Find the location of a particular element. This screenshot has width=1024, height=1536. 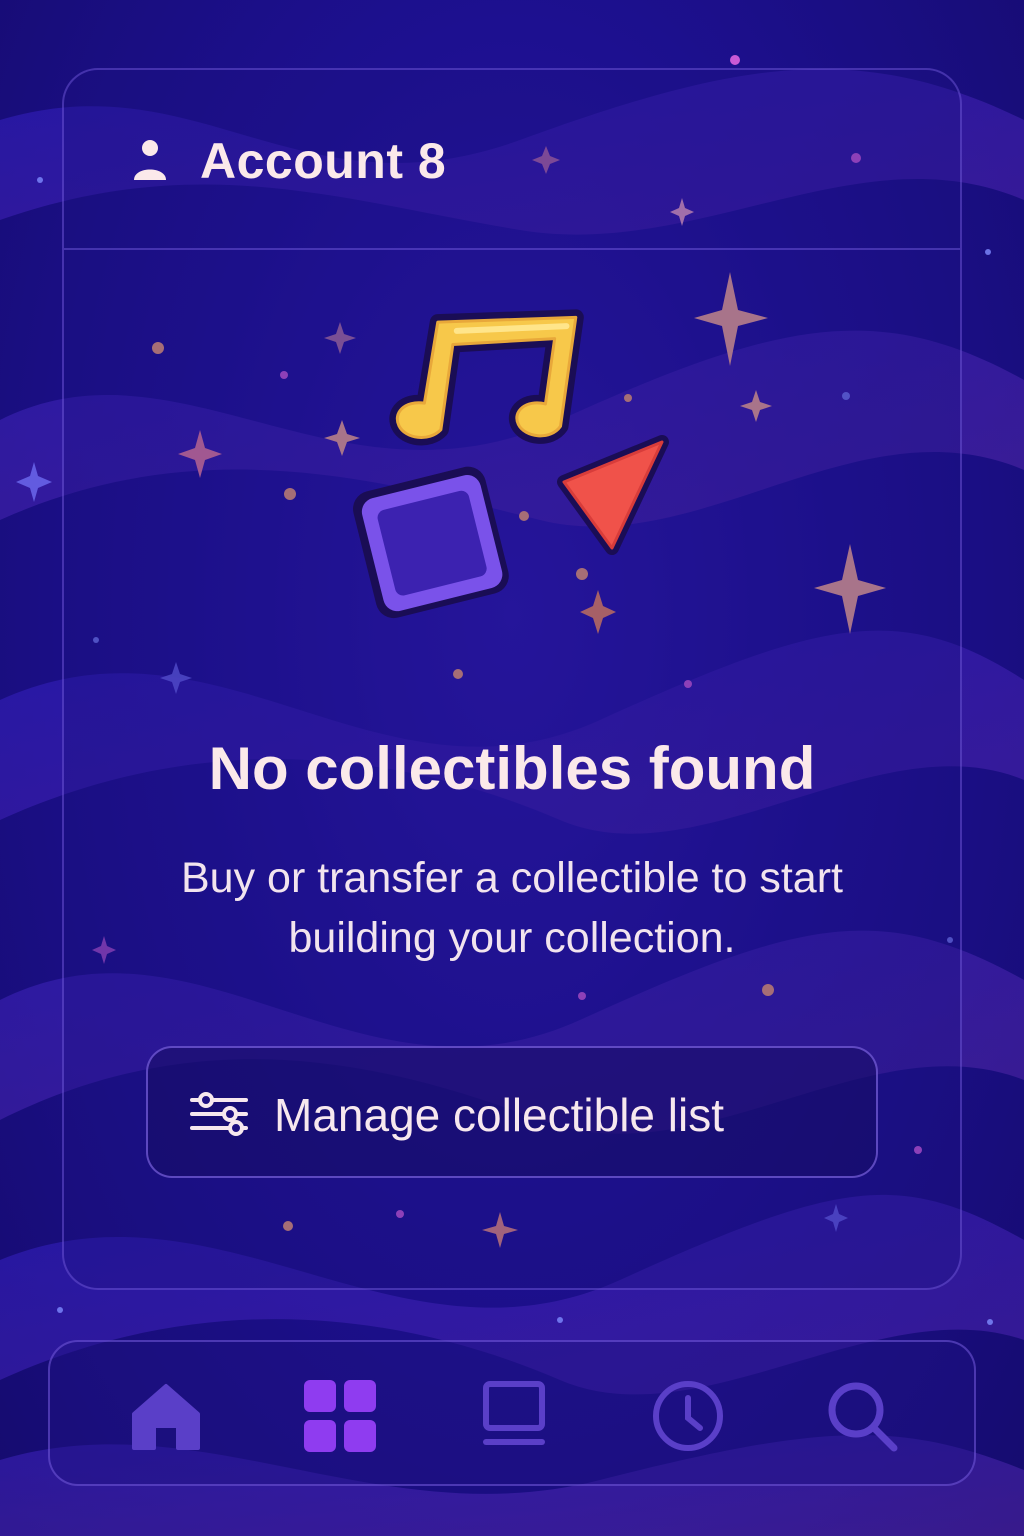

search-icon is located at coordinates (863, 1417).